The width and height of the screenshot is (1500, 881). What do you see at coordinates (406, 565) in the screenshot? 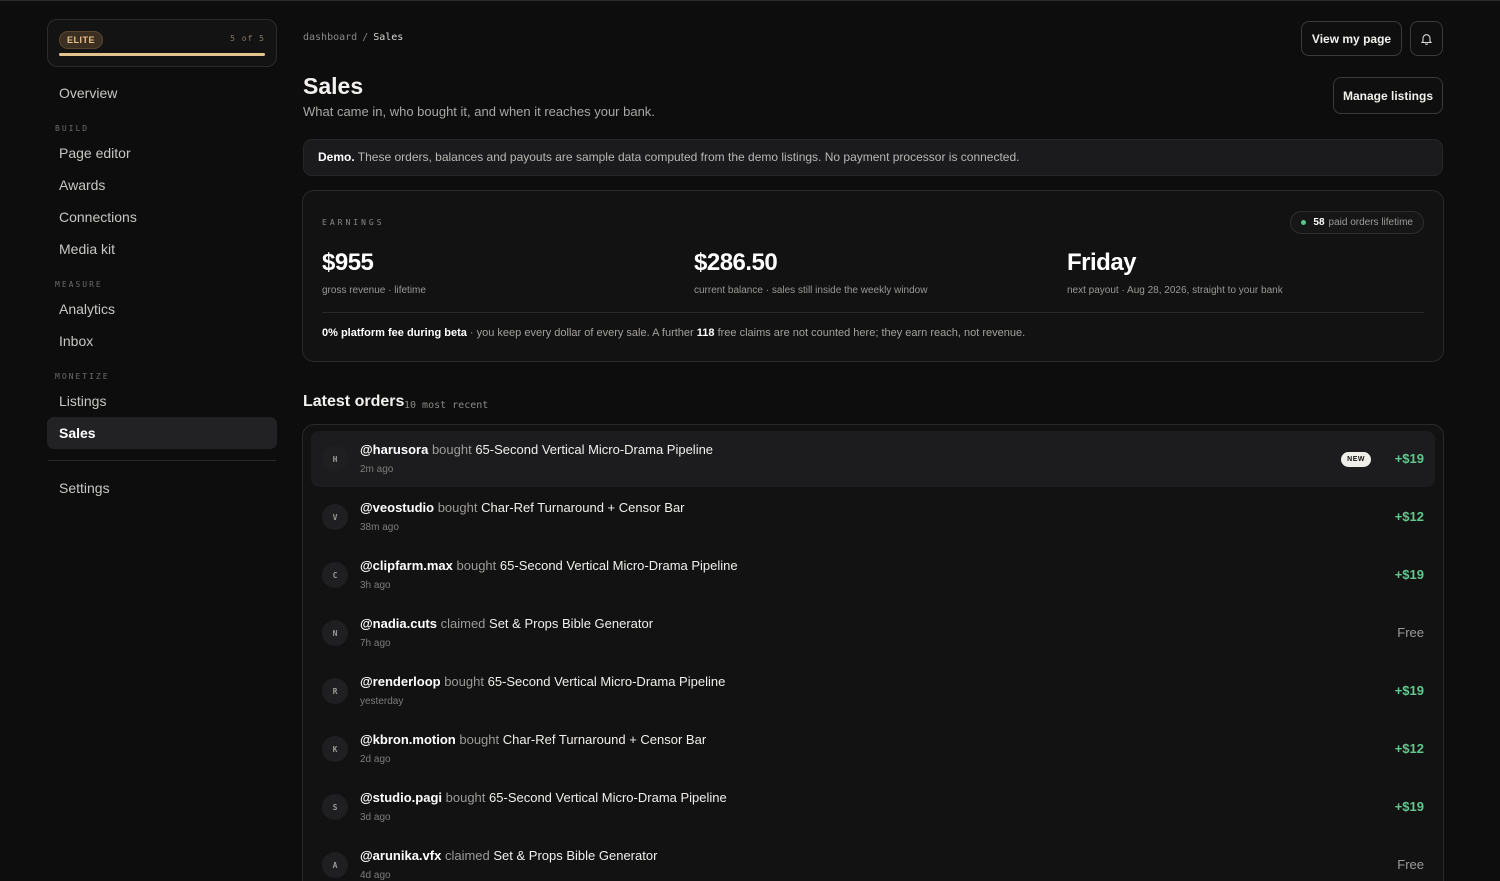
I see `order-username: @clipfarm.max` at bounding box center [406, 565].